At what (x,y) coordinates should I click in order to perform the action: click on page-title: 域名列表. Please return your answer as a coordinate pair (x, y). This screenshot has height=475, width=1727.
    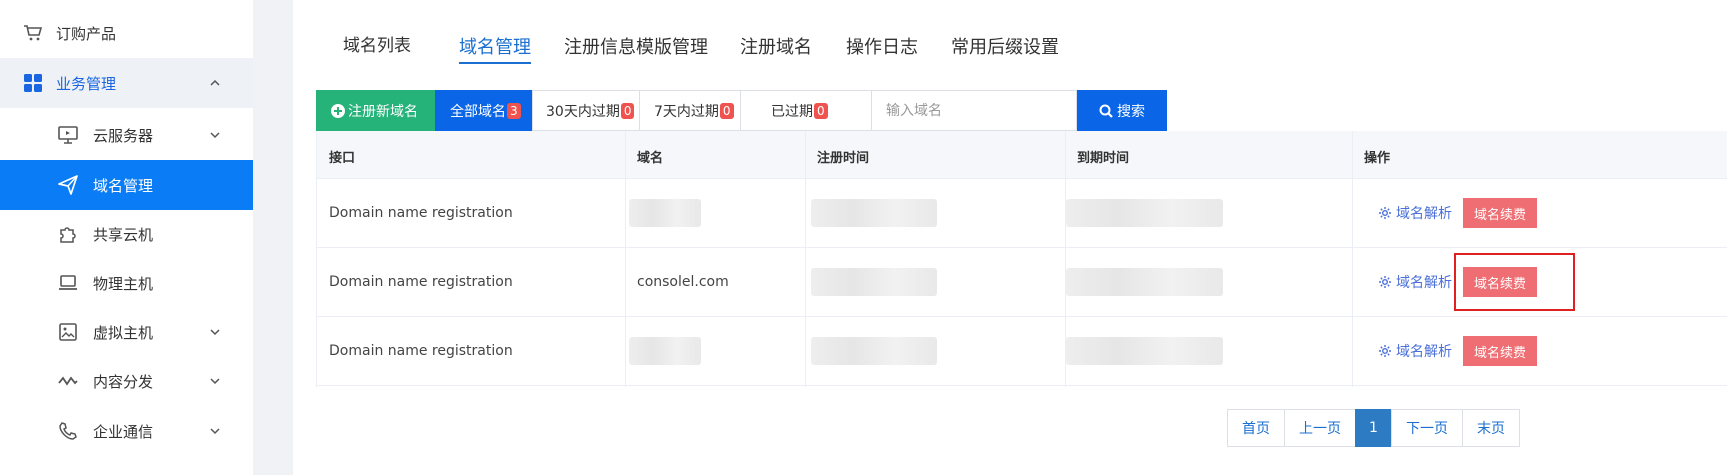
    Looking at the image, I should click on (377, 46).